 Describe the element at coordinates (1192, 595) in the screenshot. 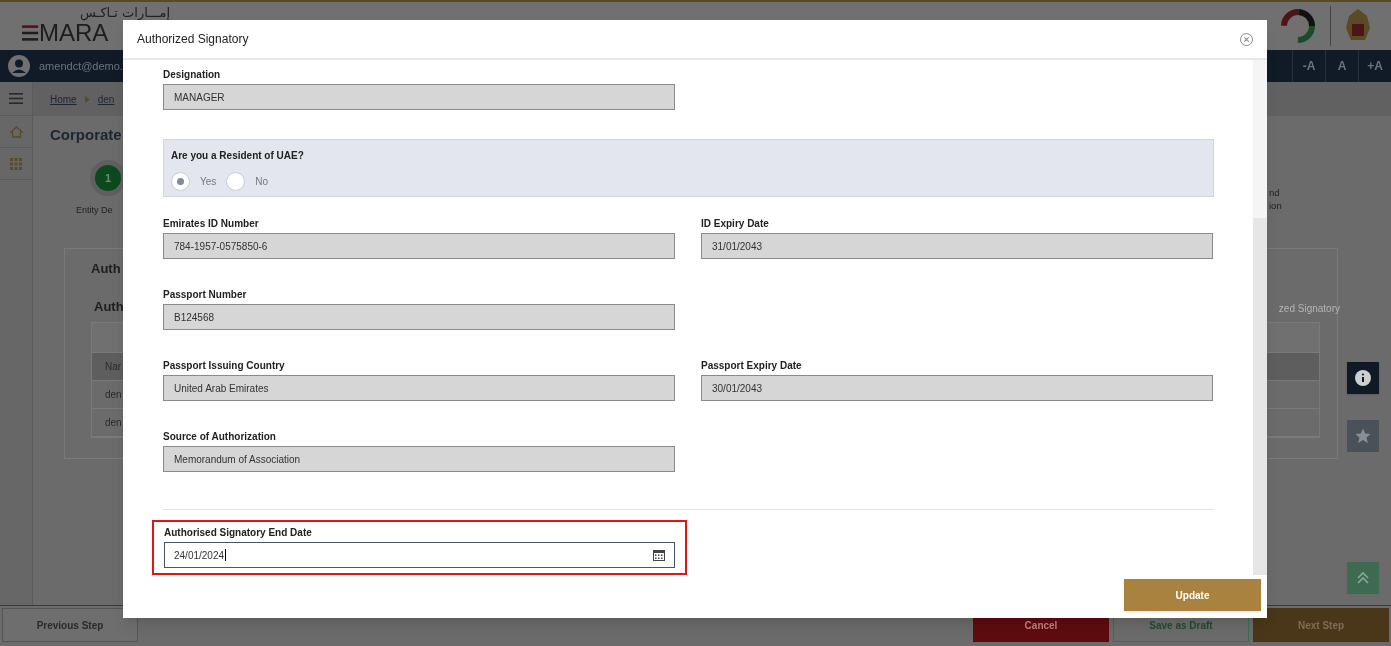

I see `update-button: Update` at that location.